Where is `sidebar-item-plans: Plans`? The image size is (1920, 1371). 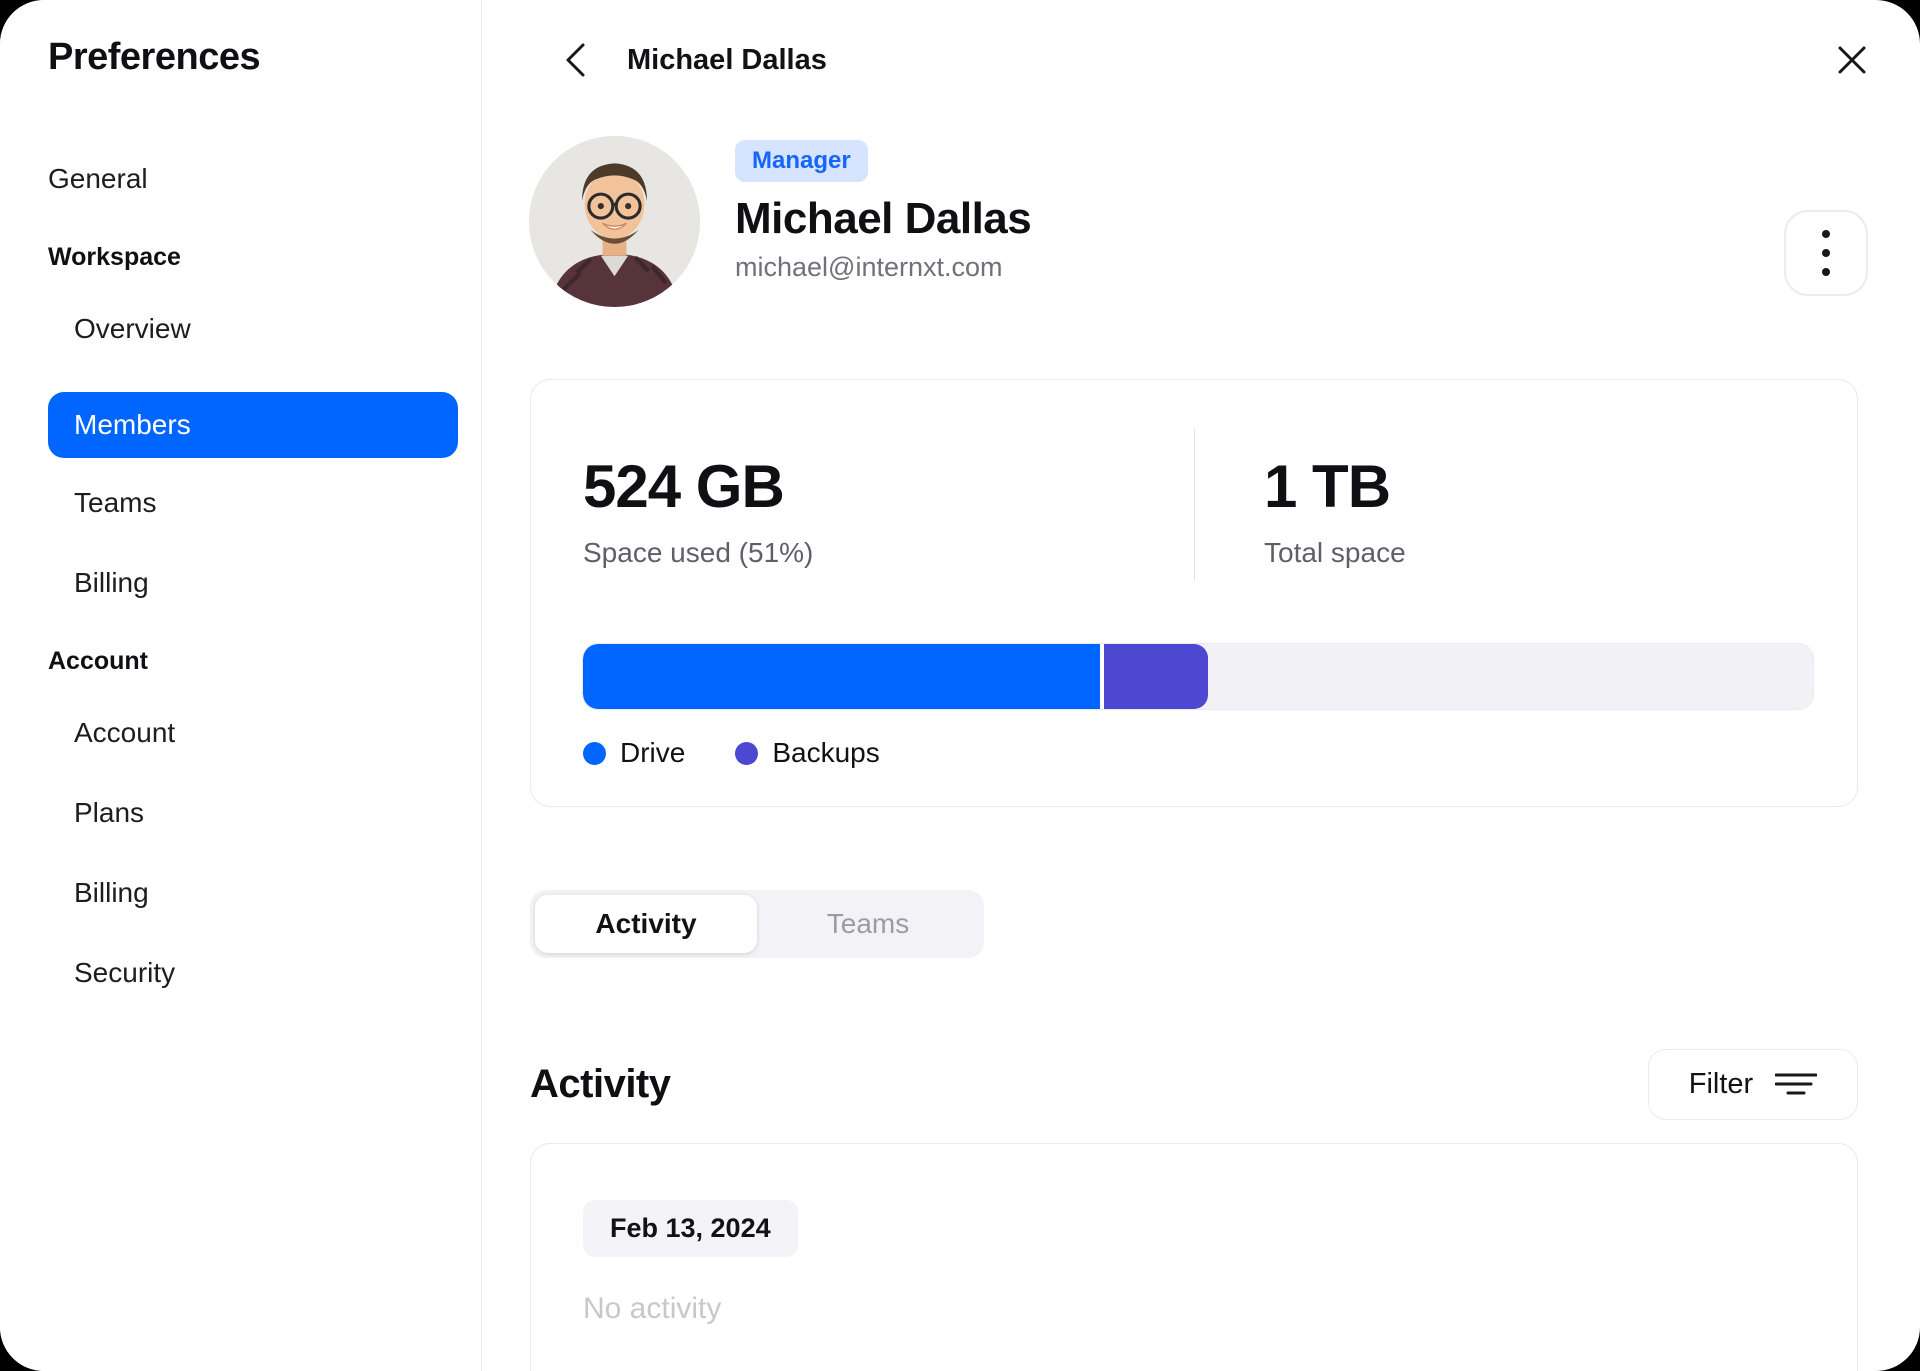
sidebar-item-plans: Plans is located at coordinates (252, 813).